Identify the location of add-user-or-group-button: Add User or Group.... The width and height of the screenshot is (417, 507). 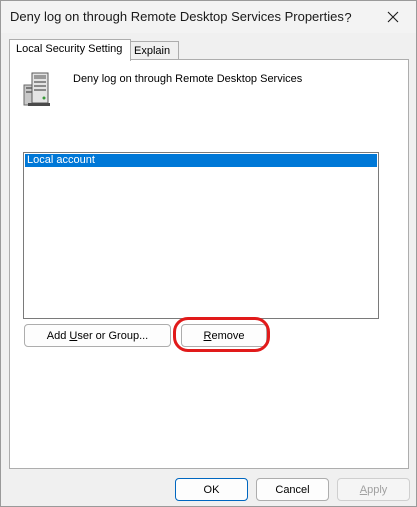
(97, 335).